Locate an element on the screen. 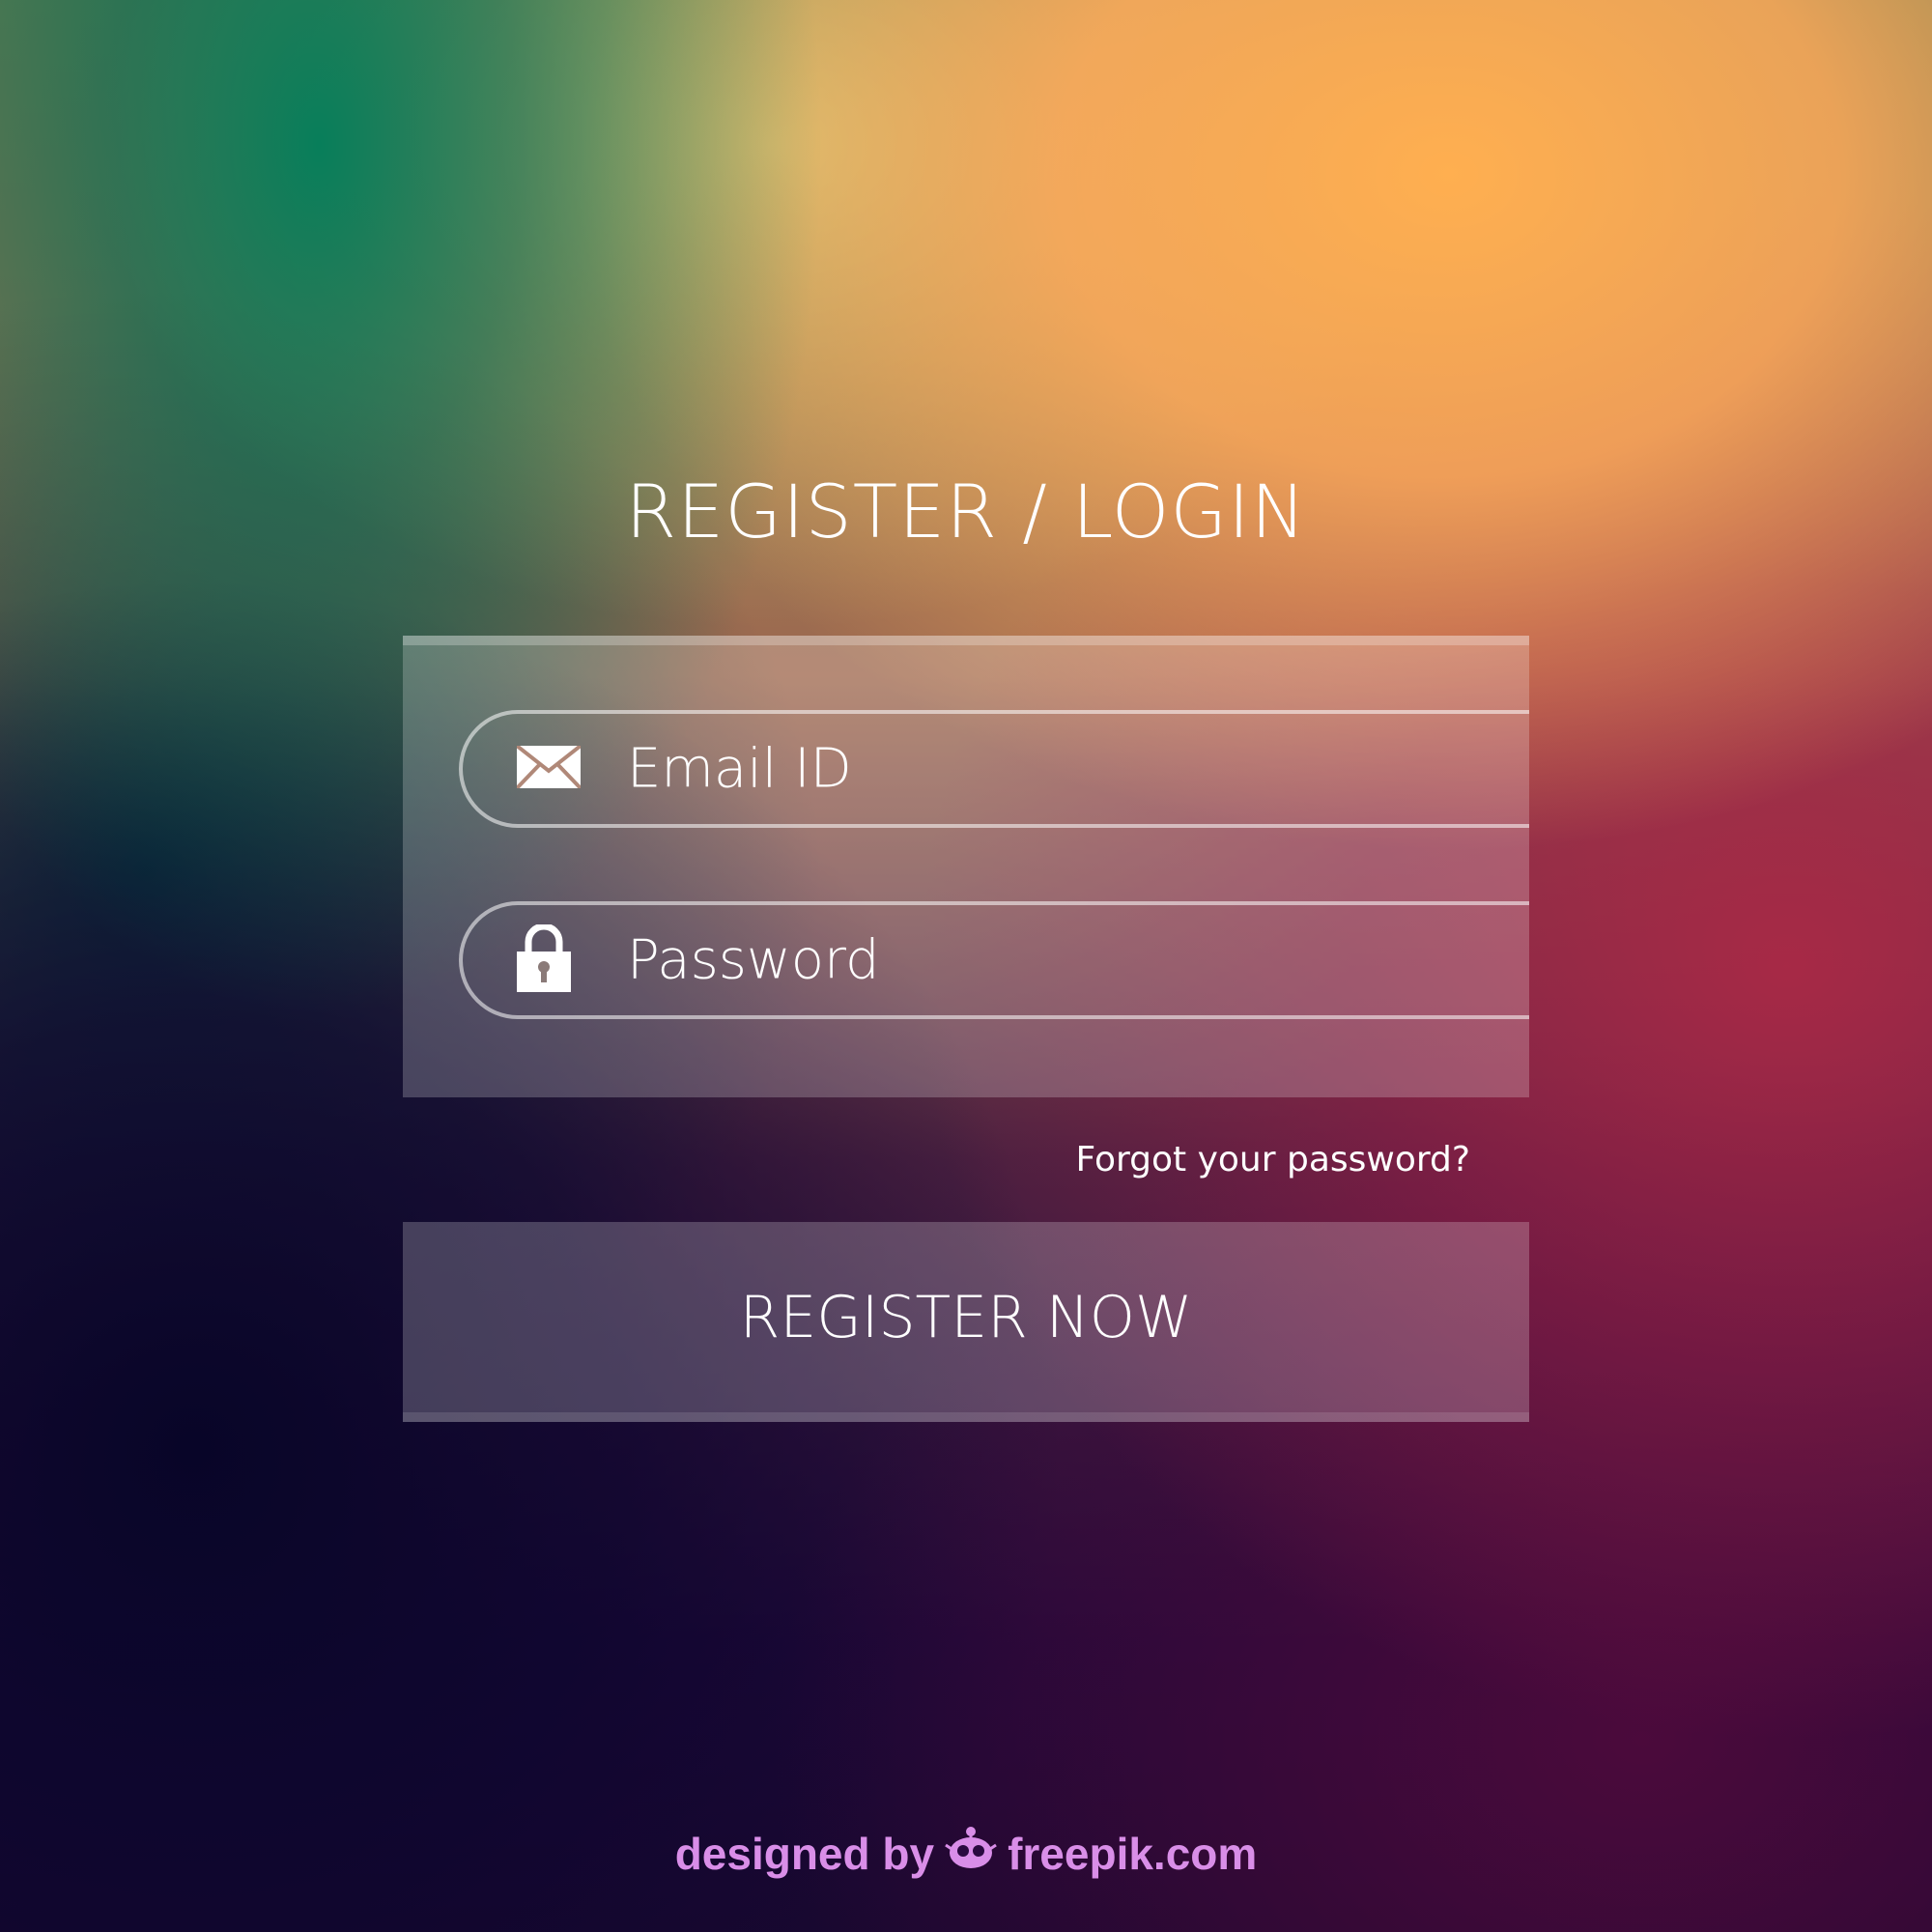 The width and height of the screenshot is (1932, 1932). email-placeholder: Email ID is located at coordinates (739, 769).